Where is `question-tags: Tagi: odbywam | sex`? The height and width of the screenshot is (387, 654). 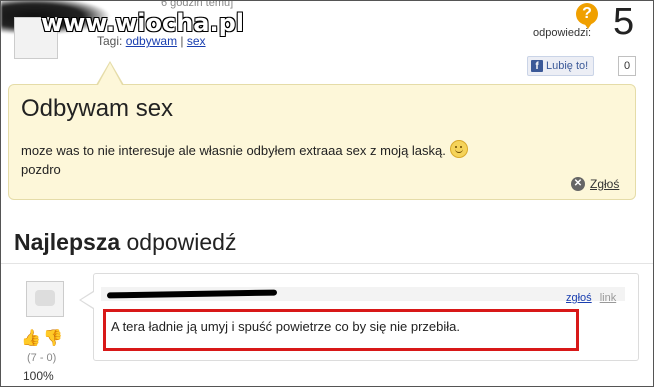
question-tags: Tagi: odbywam | sex is located at coordinates (151, 41).